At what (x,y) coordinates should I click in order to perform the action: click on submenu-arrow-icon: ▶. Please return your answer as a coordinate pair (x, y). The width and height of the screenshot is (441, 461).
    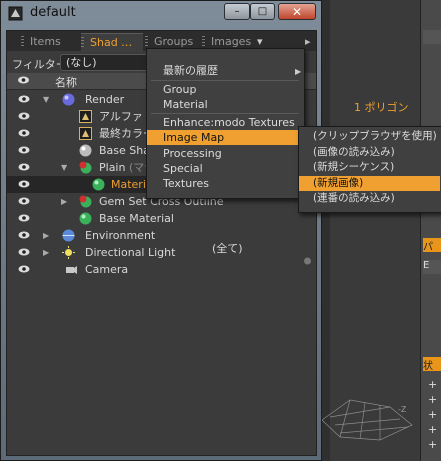
    Looking at the image, I should click on (298, 71).